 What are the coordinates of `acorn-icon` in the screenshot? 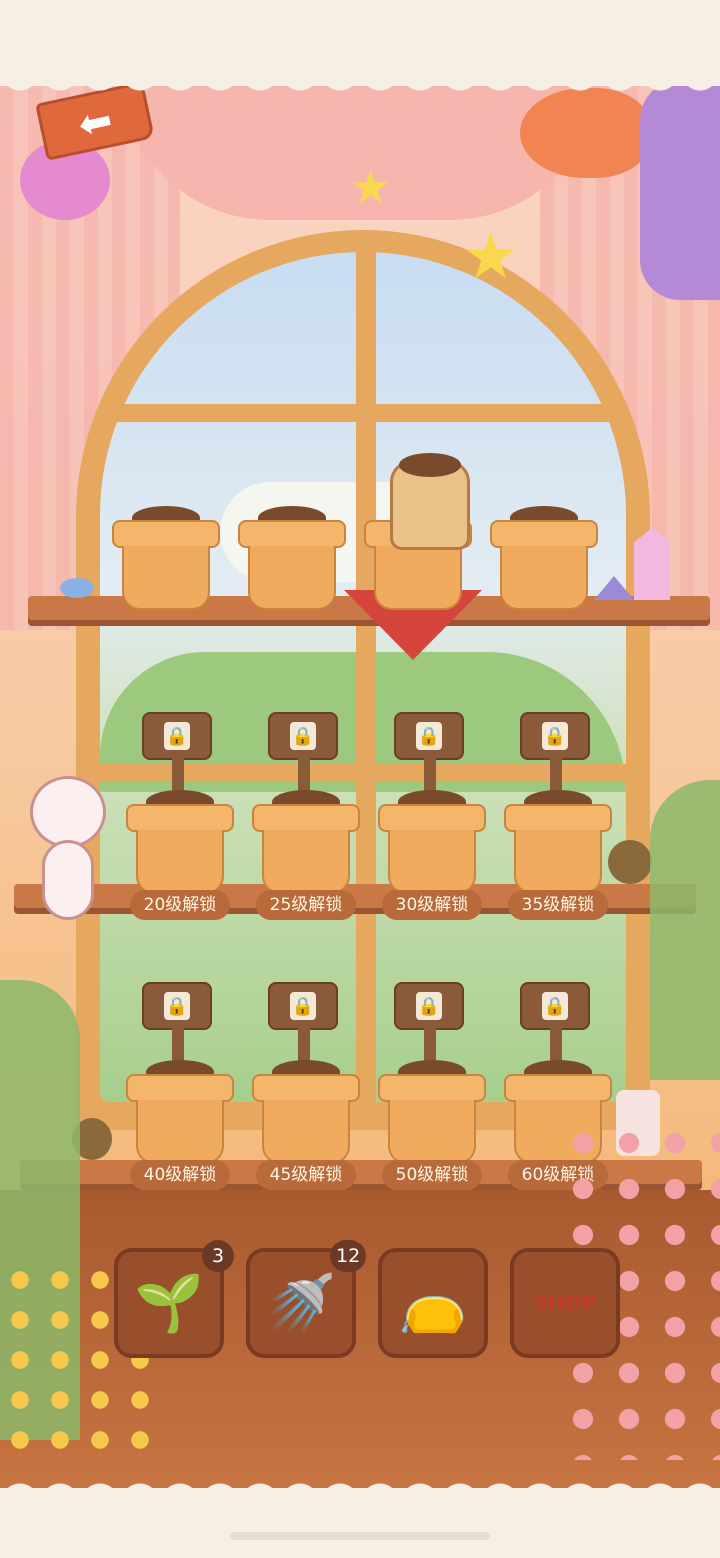 It's located at (630, 862).